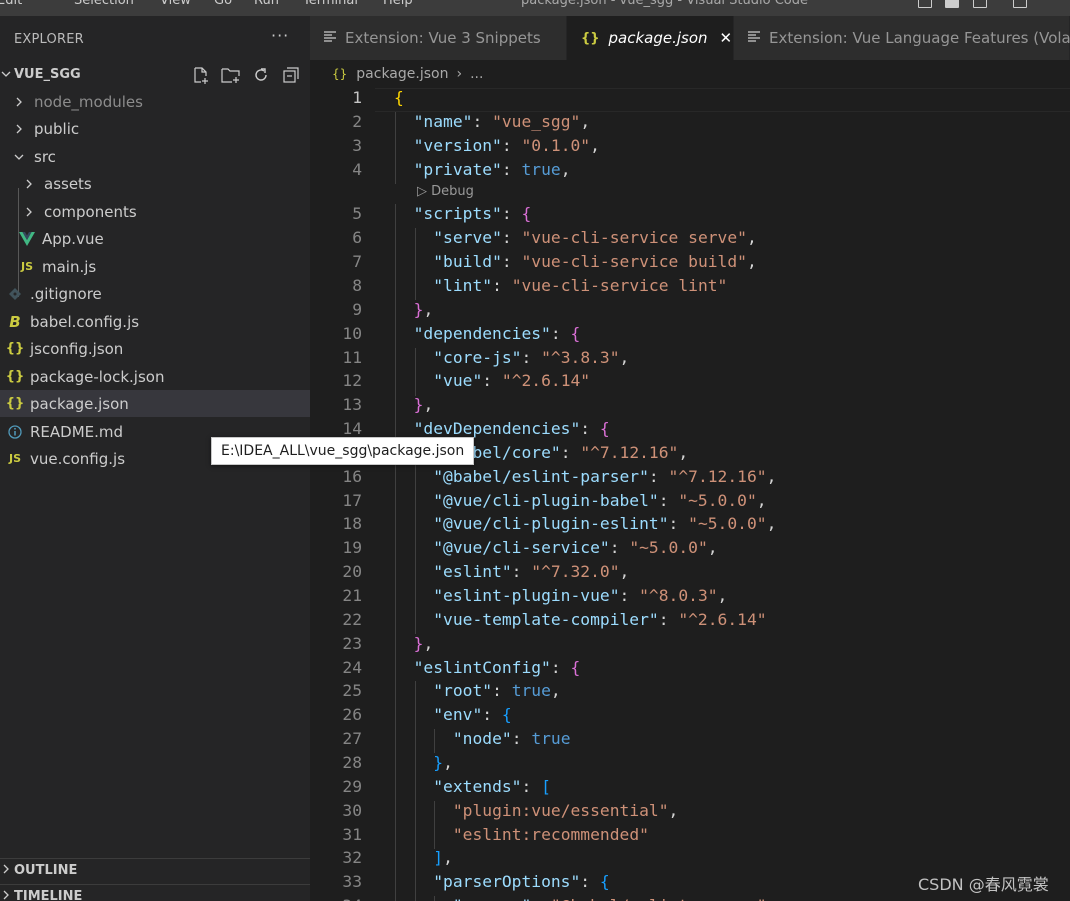 This screenshot has width=1070, height=901. What do you see at coordinates (690, 312) in the screenshot?
I see `code-line: 9 },` at bounding box center [690, 312].